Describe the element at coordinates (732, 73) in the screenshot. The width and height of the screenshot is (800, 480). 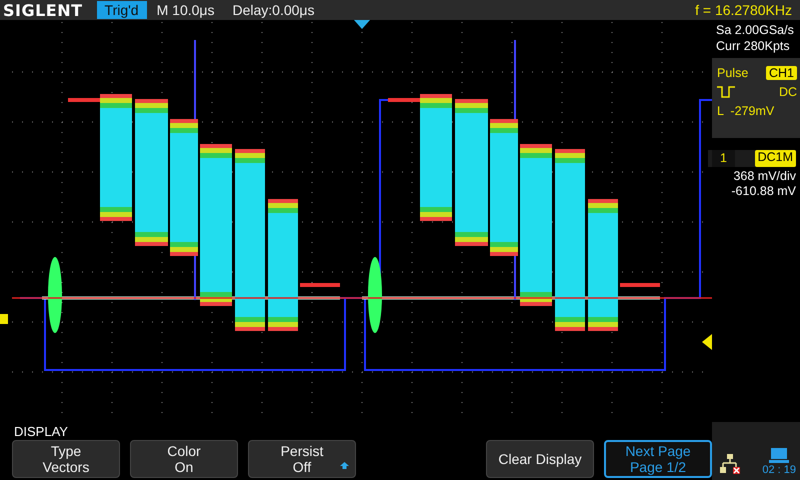
I see `trigger-type: Pulse` at that location.